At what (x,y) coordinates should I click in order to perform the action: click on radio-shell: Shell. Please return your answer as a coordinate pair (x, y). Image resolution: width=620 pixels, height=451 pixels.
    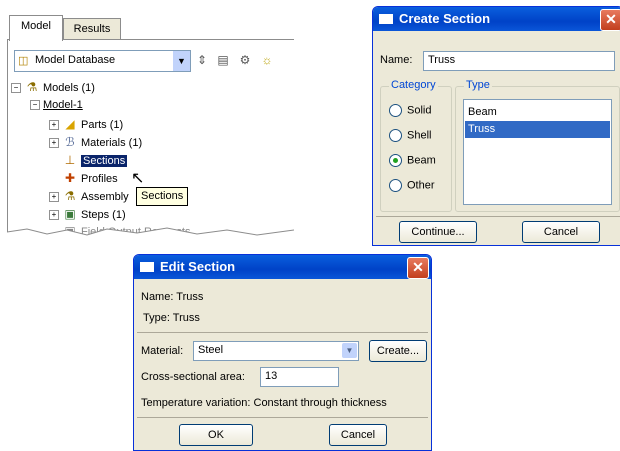
    Looking at the image, I should click on (410, 135).